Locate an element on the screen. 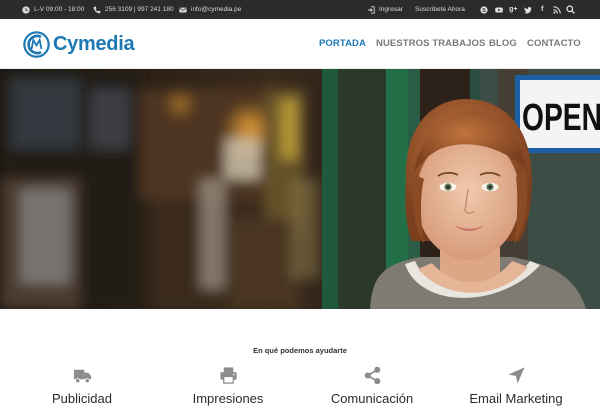 Image resolution: width=600 pixels, height=406 pixels. contact-email: info@cymedia.pe is located at coordinates (210, 9).